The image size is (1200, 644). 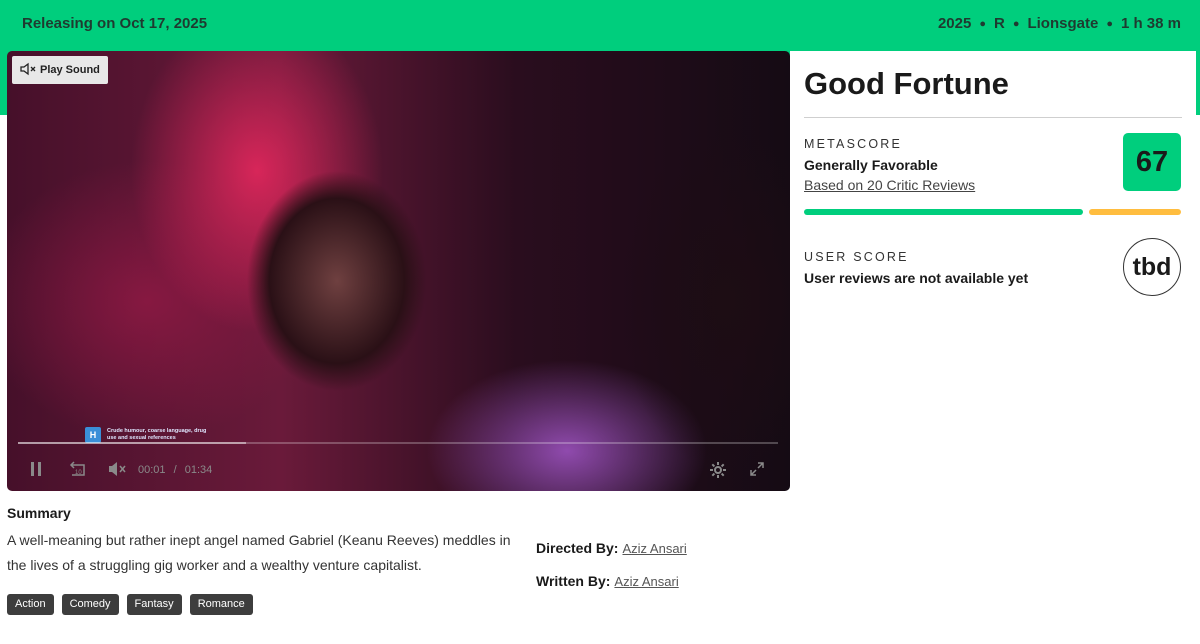 I want to click on genre-tags: Action Comedy Fantasy Romance, so click(x=130, y=604).